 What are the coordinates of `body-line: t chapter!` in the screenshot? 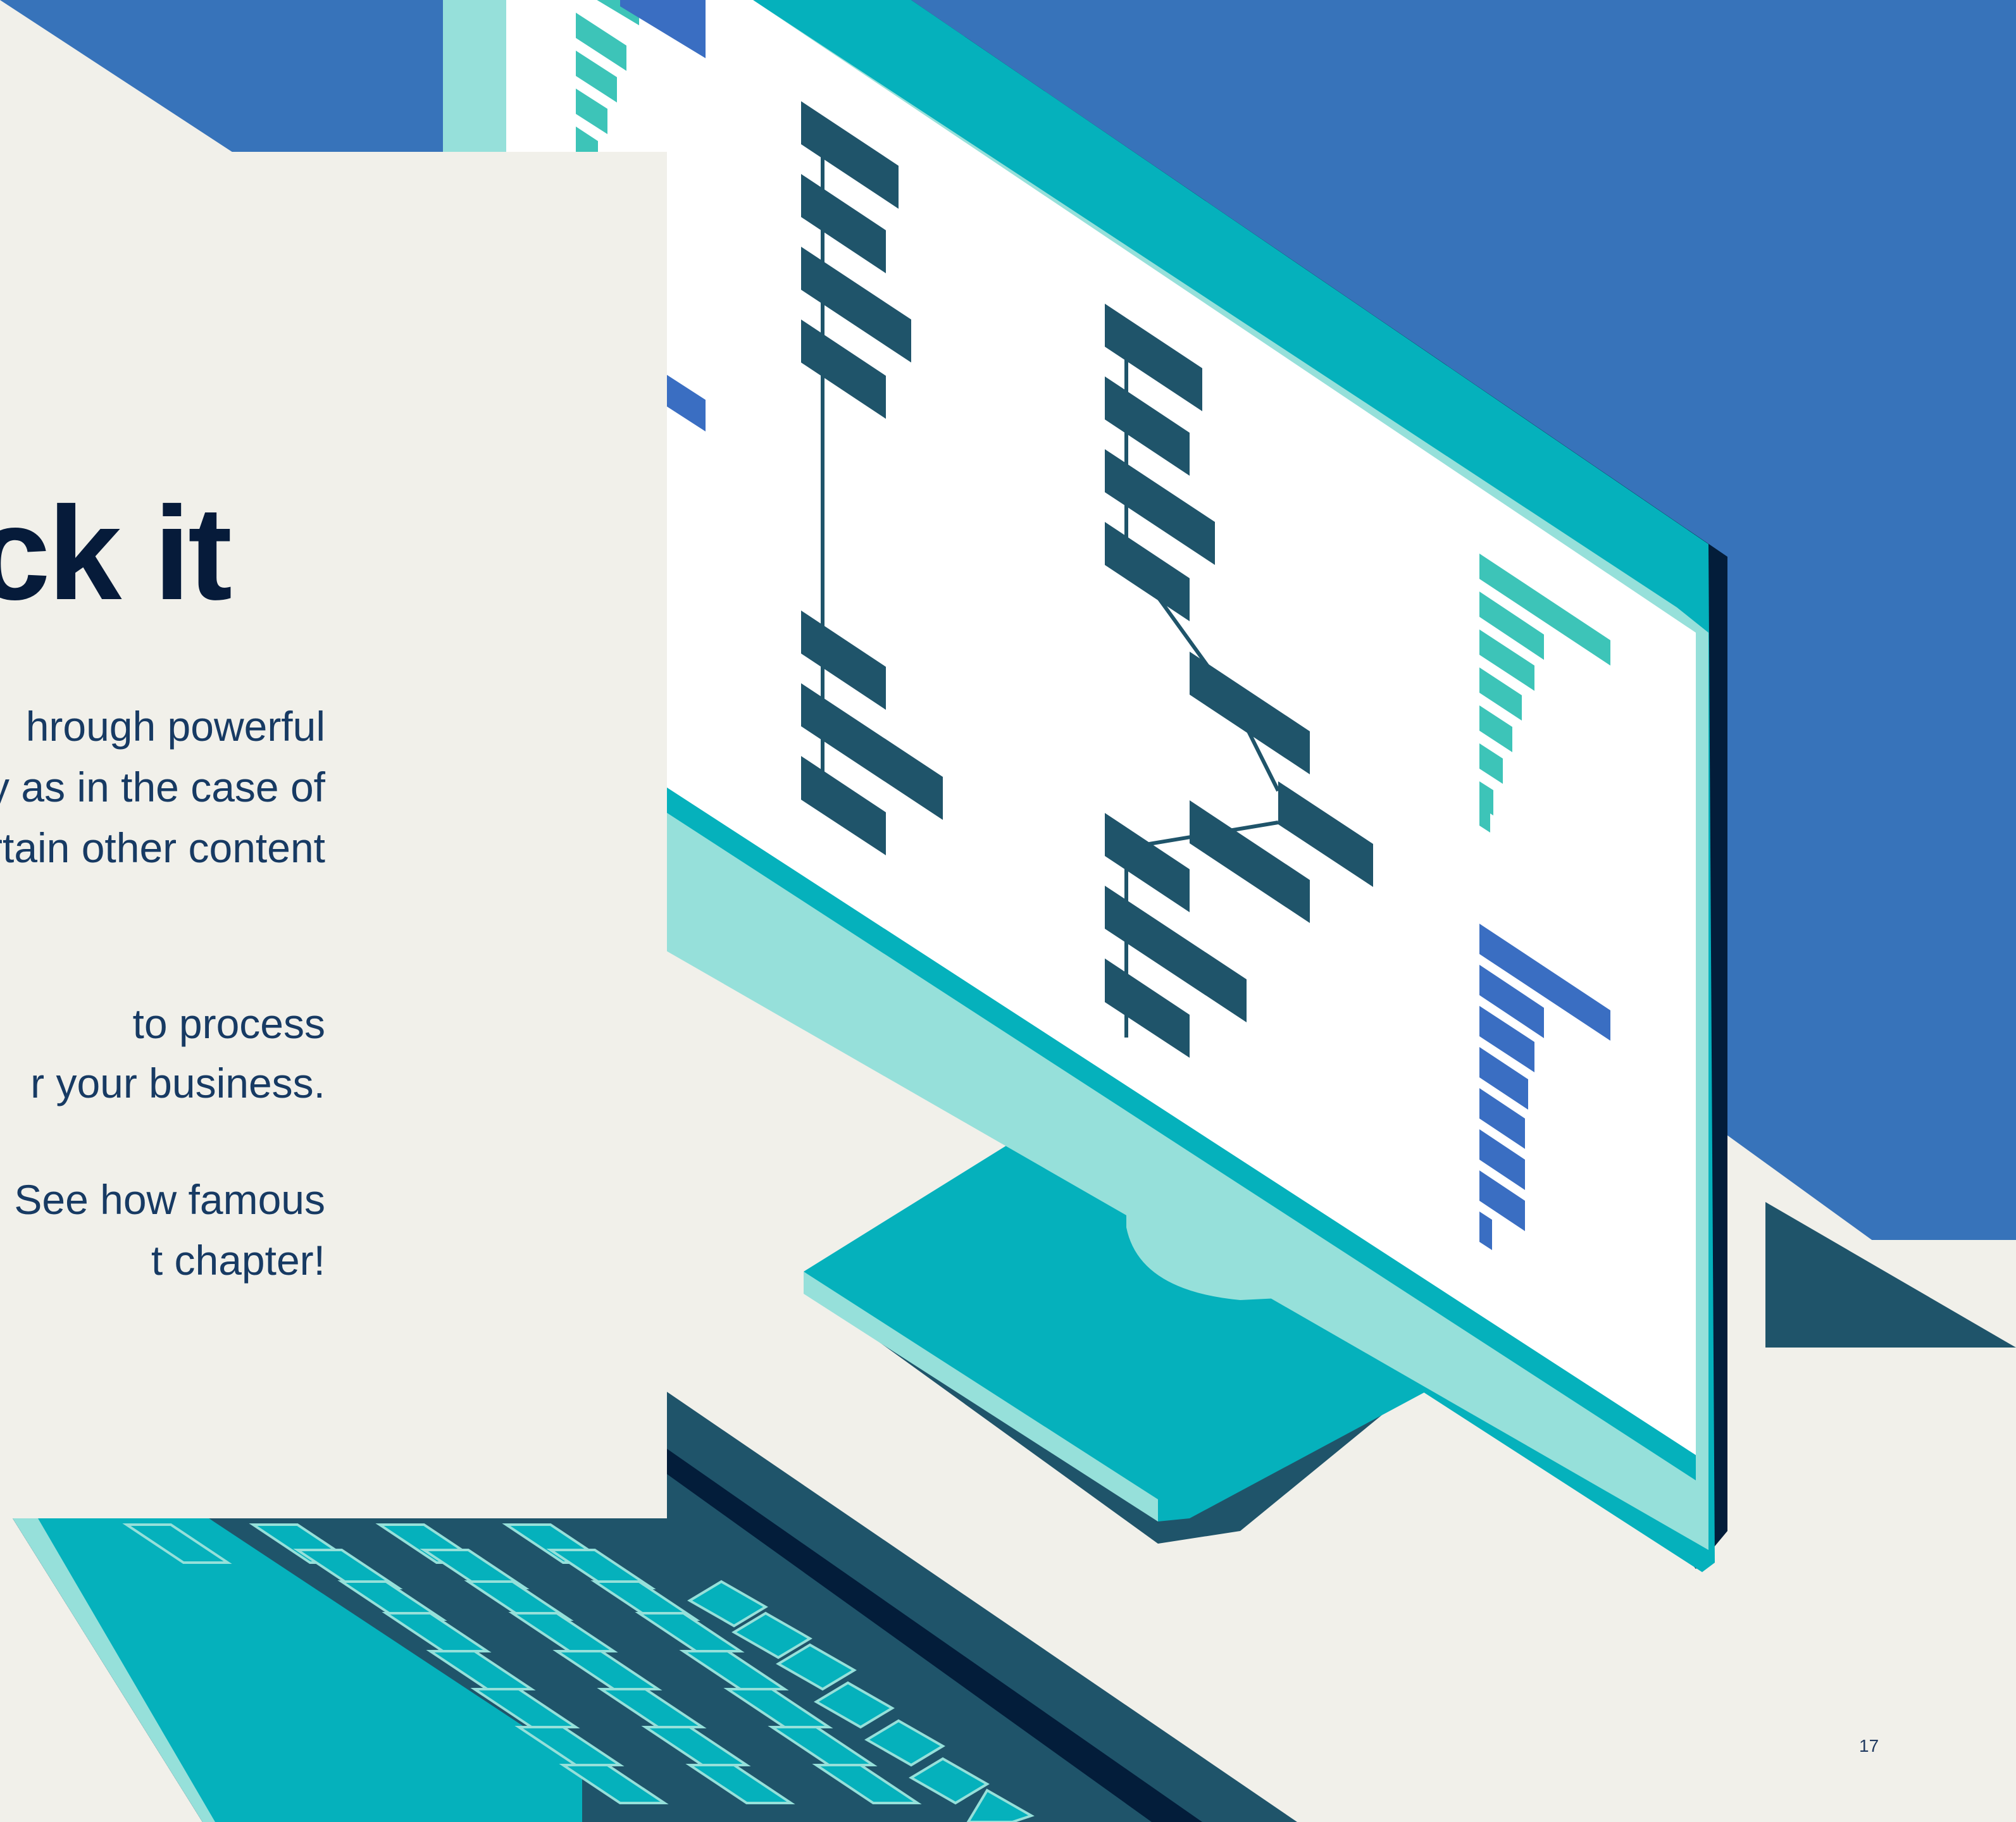 It's located at (238, 1260).